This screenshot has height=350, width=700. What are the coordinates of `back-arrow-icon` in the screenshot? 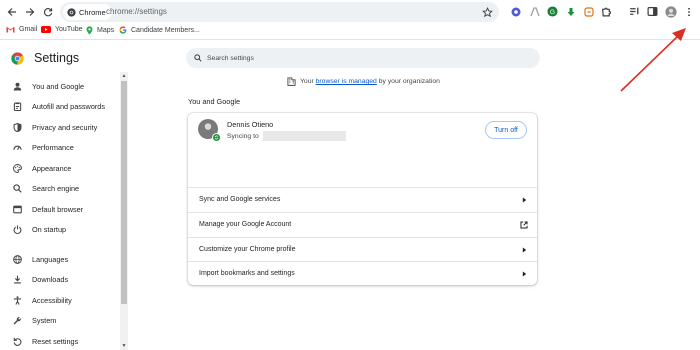 It's located at (11, 12).